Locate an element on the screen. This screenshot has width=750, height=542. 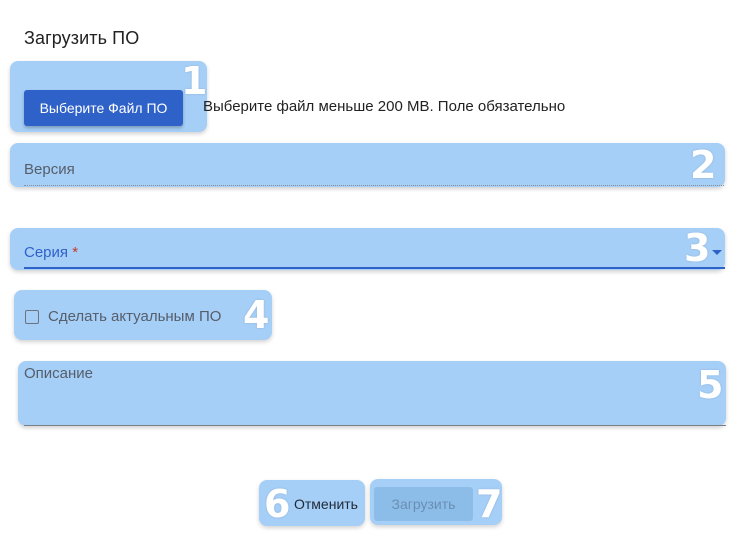
make-current-checkbox is located at coordinates (32, 317).